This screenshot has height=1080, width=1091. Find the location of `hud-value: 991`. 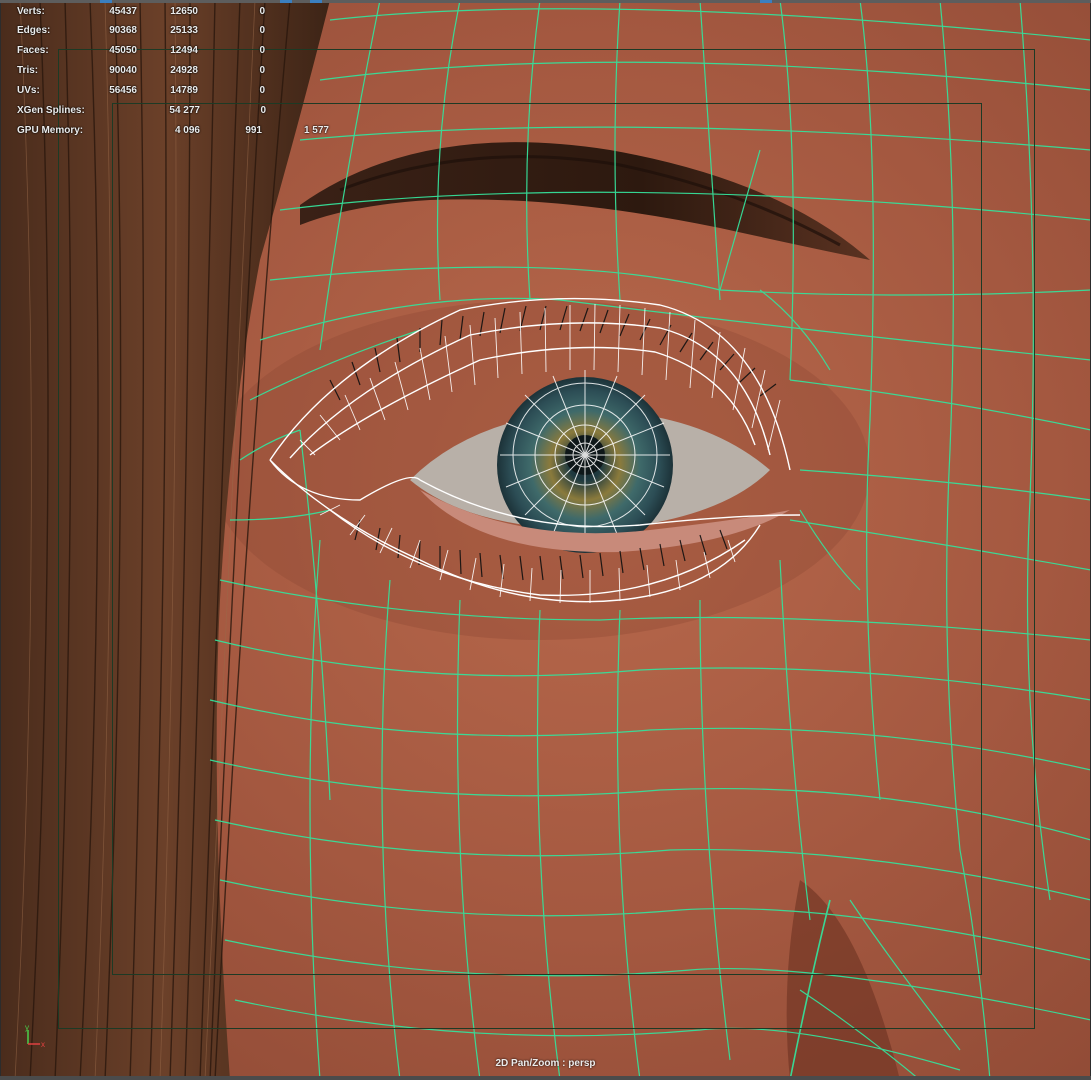

hud-value: 991 is located at coordinates (253, 130).